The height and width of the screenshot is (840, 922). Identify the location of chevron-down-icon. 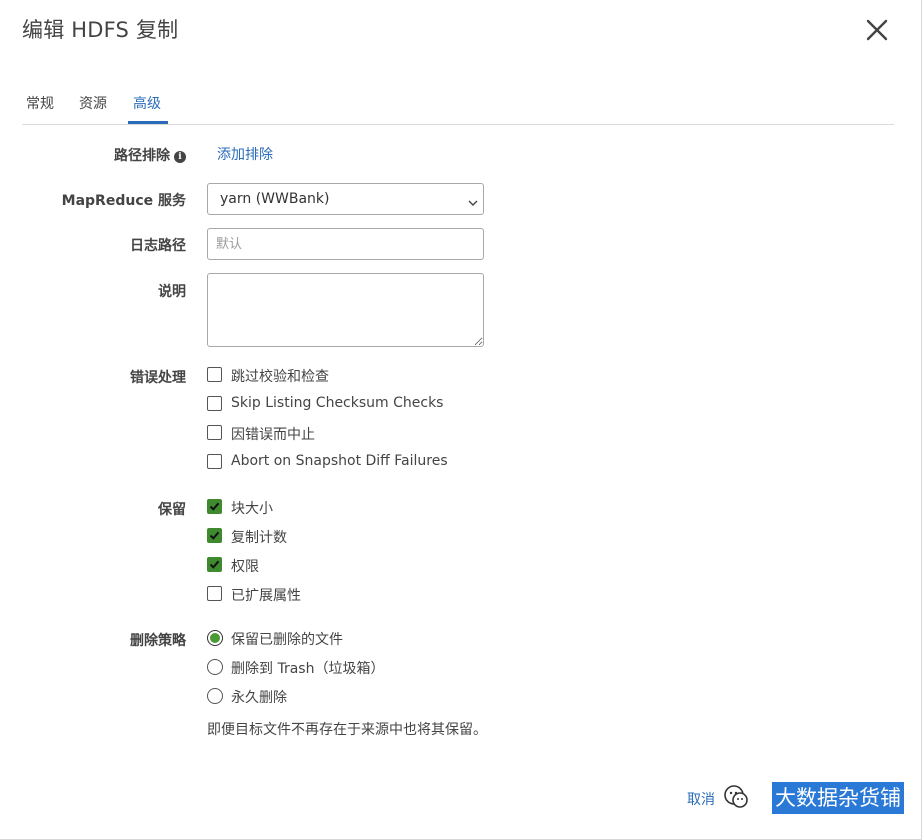
(473, 200).